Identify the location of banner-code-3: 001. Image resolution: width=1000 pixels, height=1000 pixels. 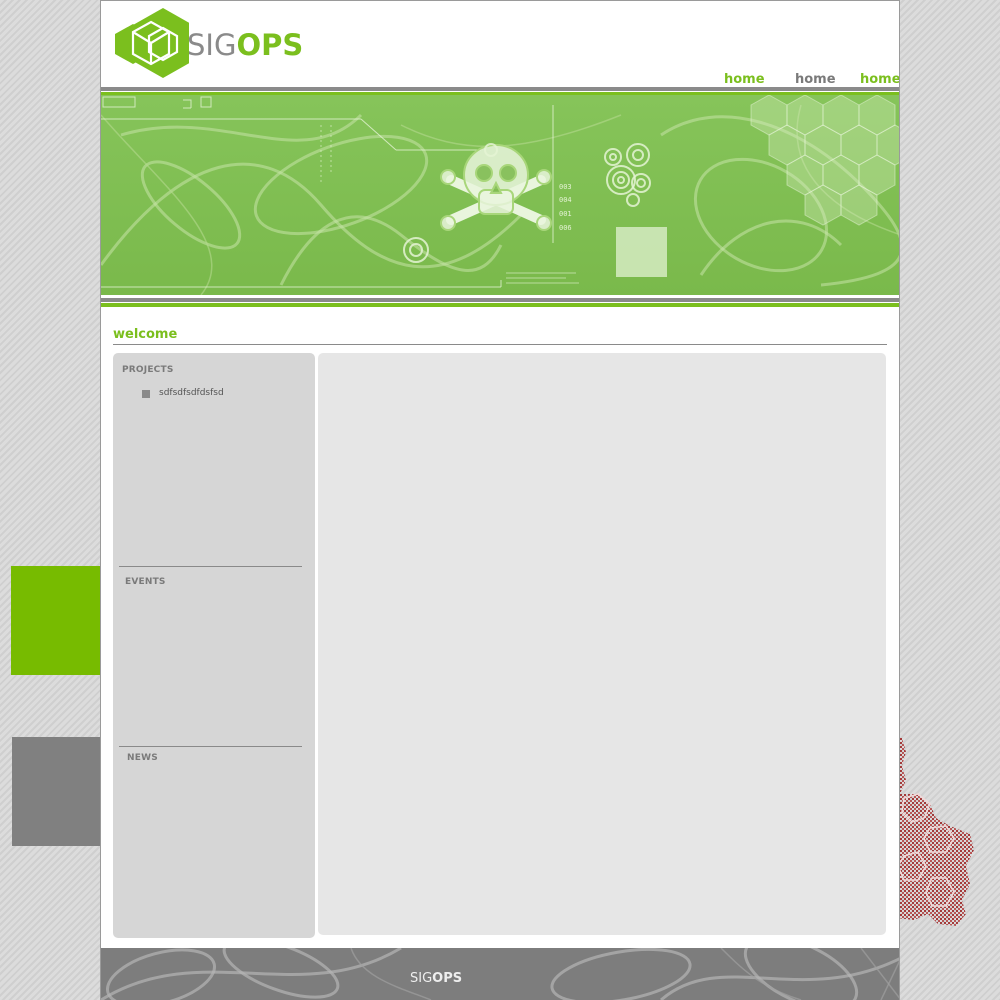
(565, 214).